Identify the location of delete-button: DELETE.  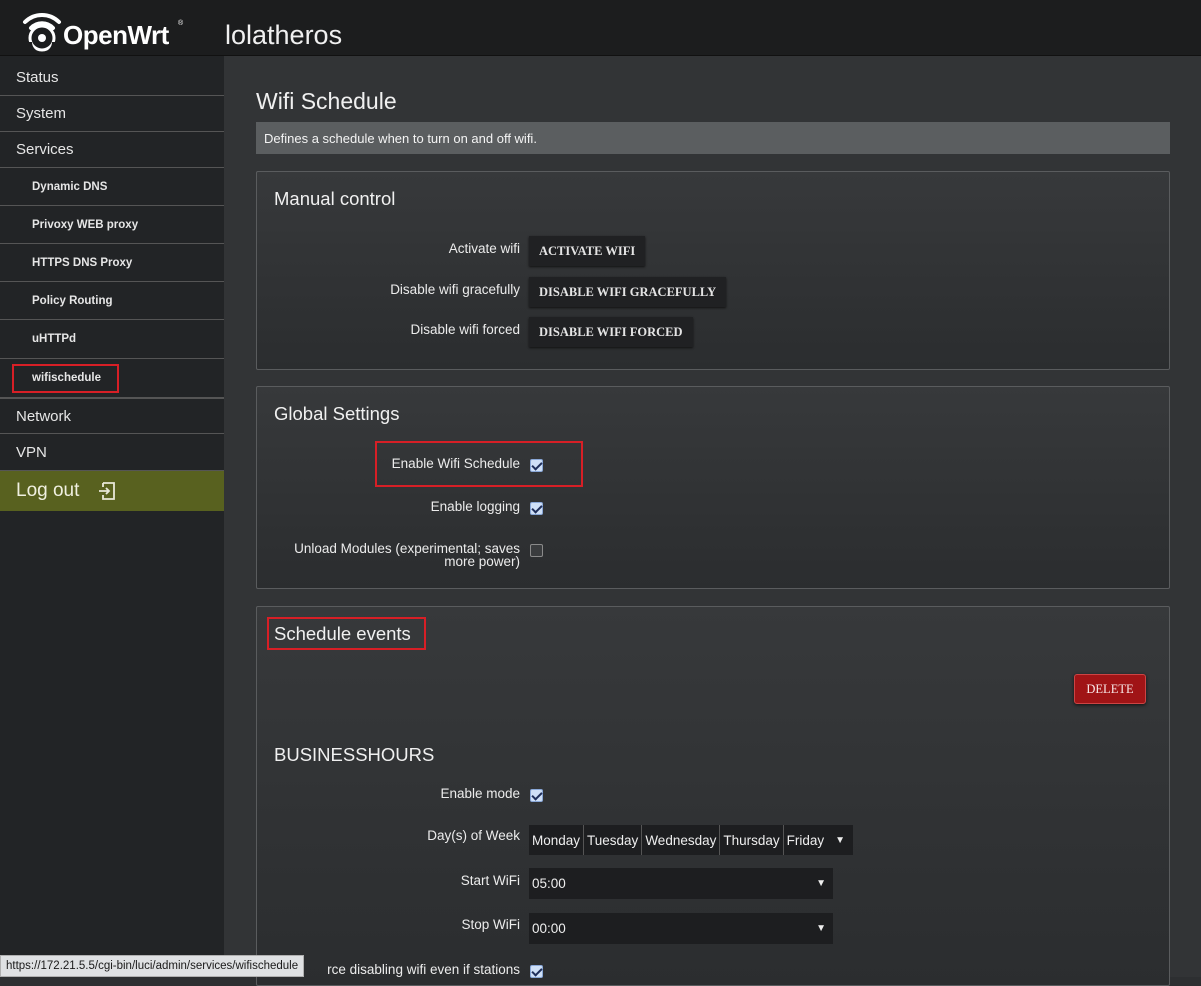
(1110, 689).